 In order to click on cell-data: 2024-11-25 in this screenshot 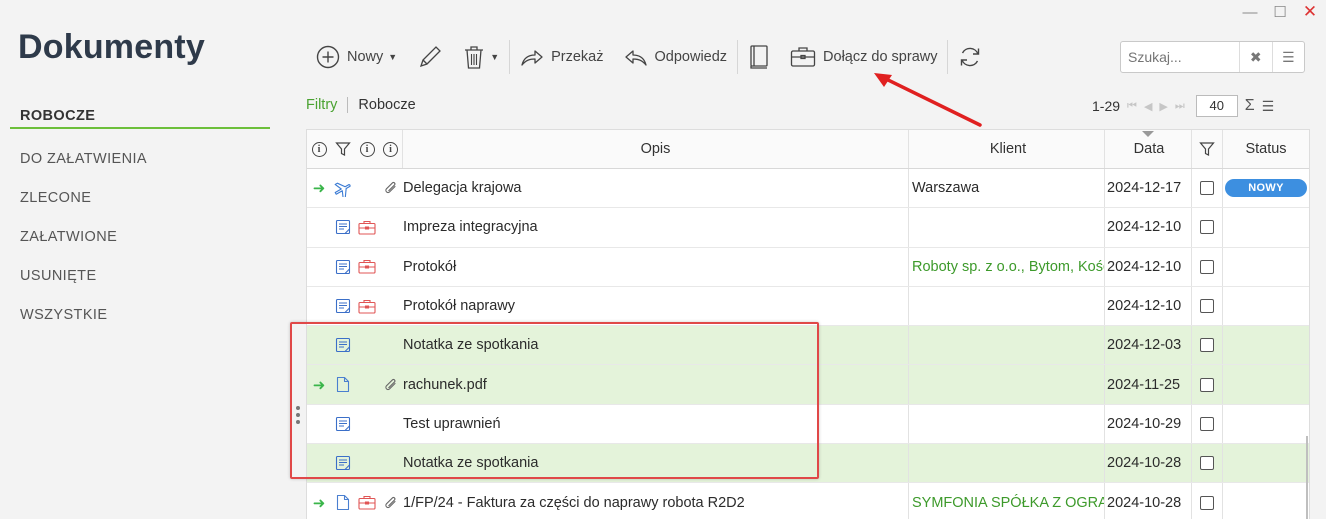, I will do `click(1148, 384)`.